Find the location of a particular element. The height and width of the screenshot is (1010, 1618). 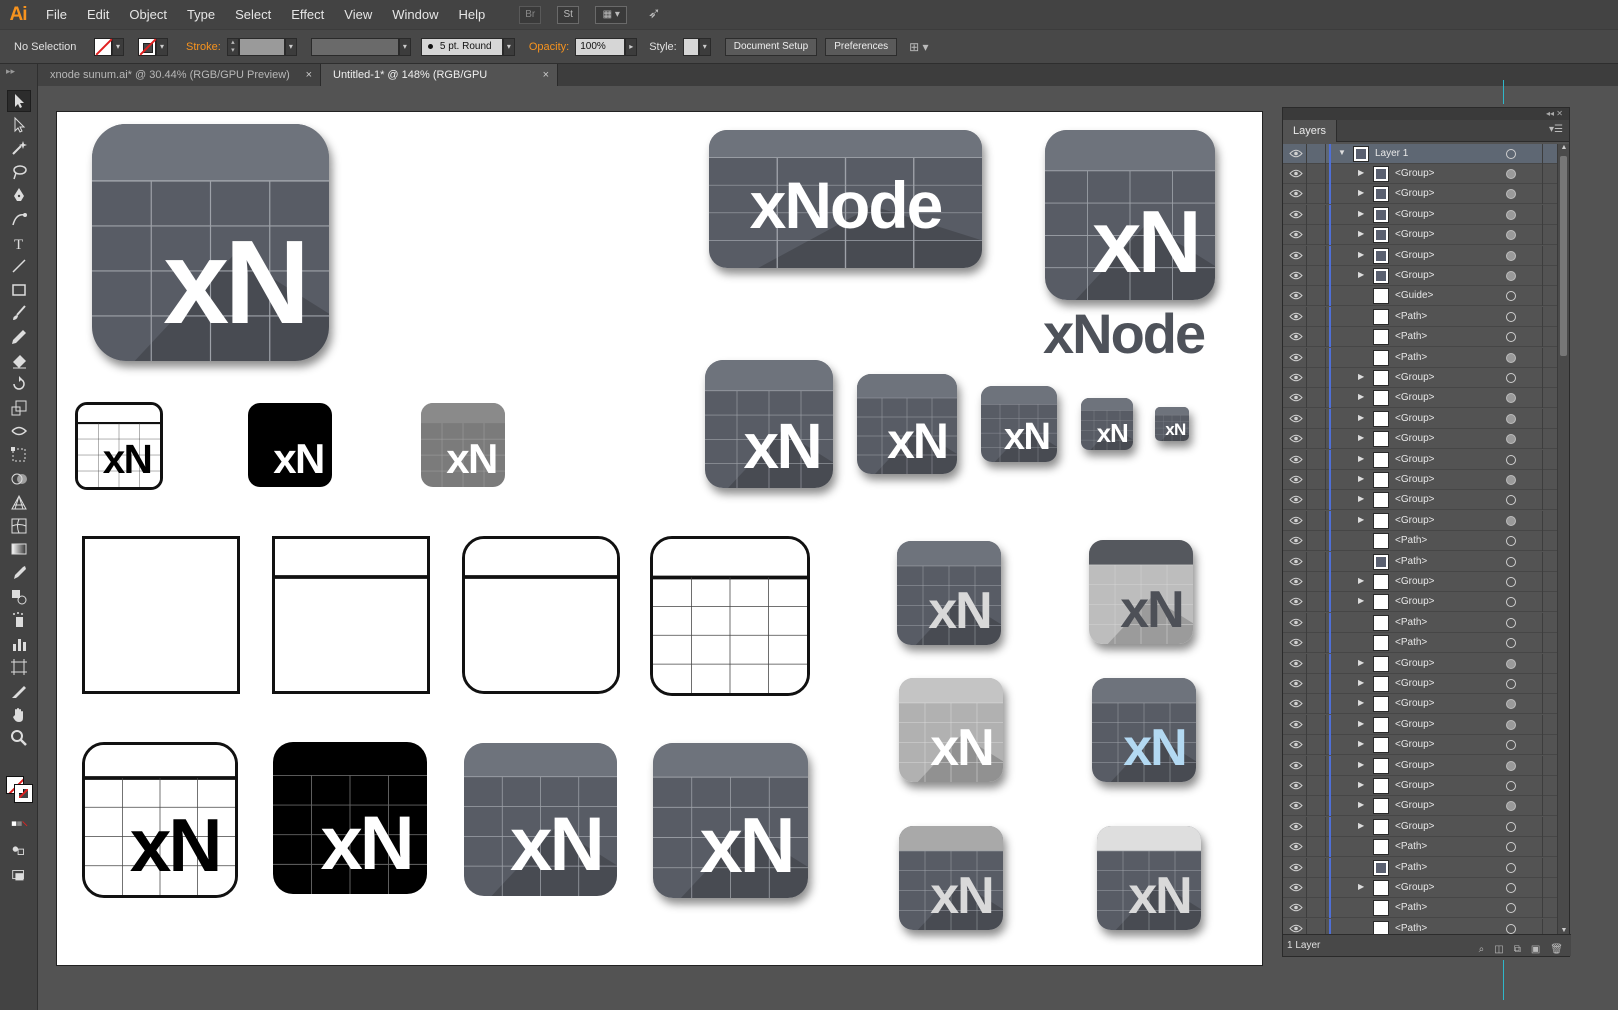

menu-type: Type is located at coordinates (201, 14).